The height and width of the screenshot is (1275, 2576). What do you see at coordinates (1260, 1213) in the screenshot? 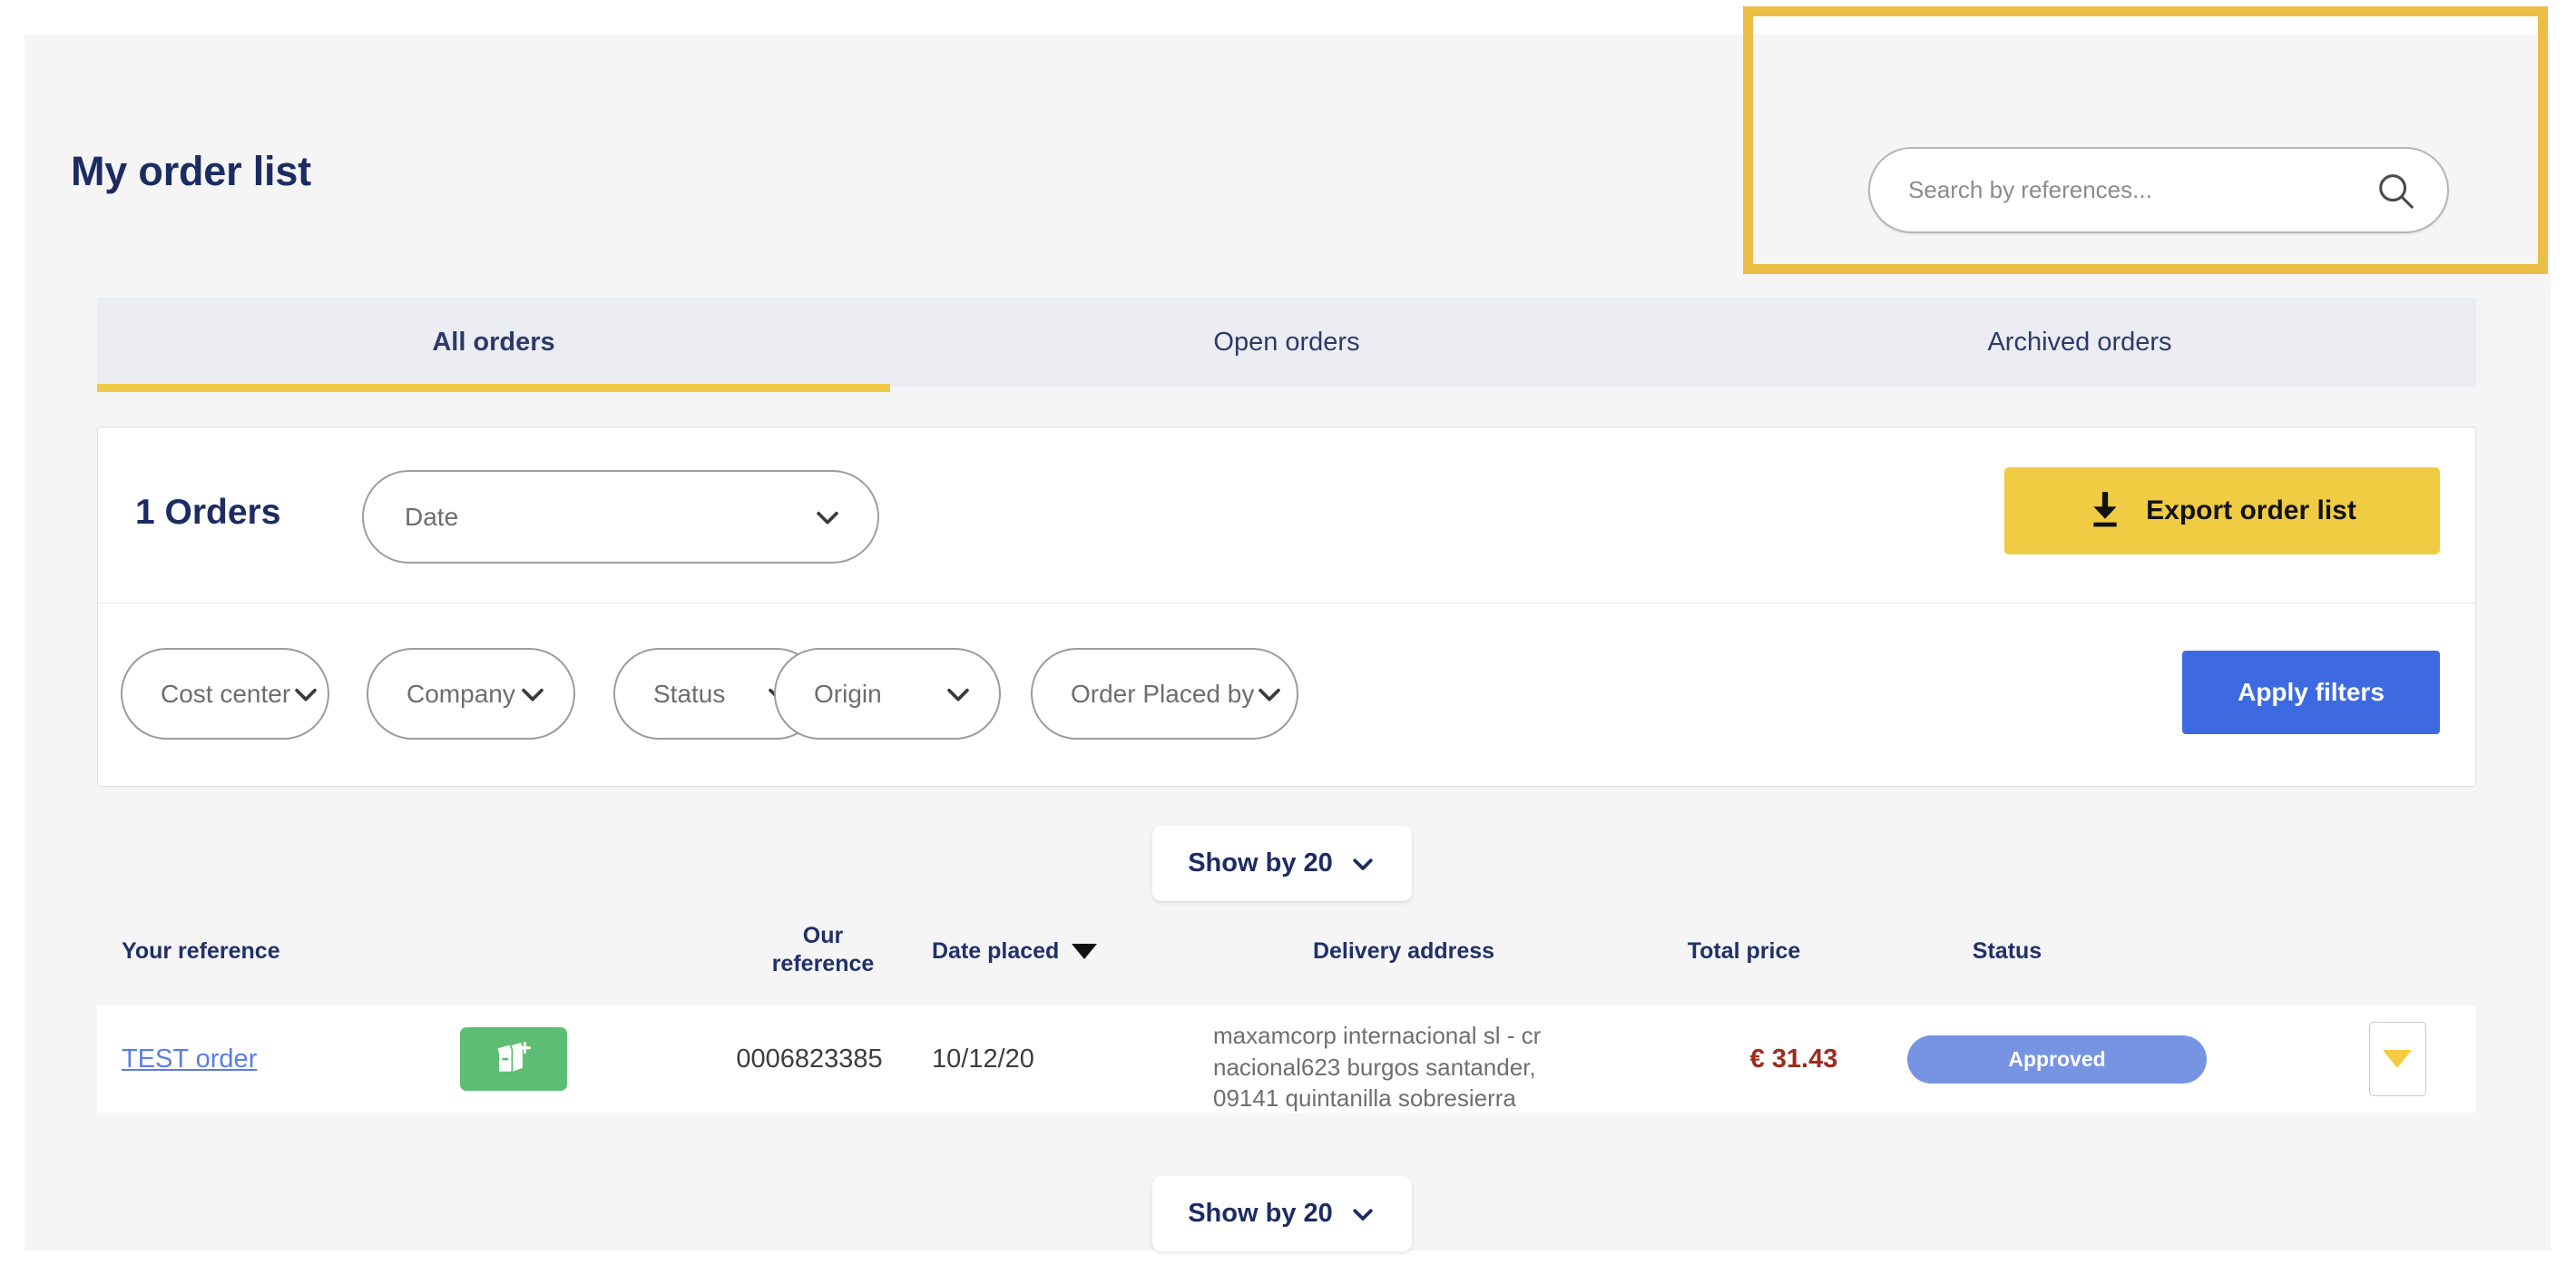
I see `show-by-label-bottom: Show by 20` at bounding box center [1260, 1213].